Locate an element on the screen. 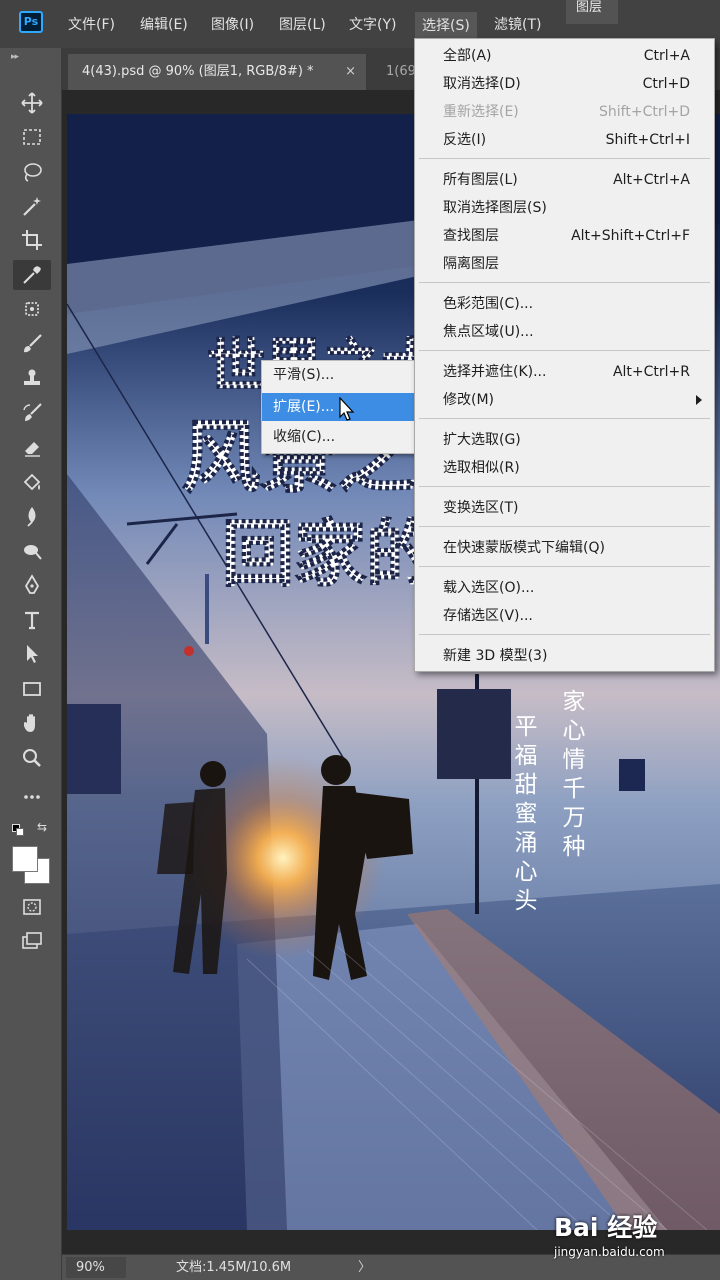 This screenshot has height=1280, width=720. menu-item-new-3d-model: 新建 3D 模型(3) is located at coordinates (564, 656).